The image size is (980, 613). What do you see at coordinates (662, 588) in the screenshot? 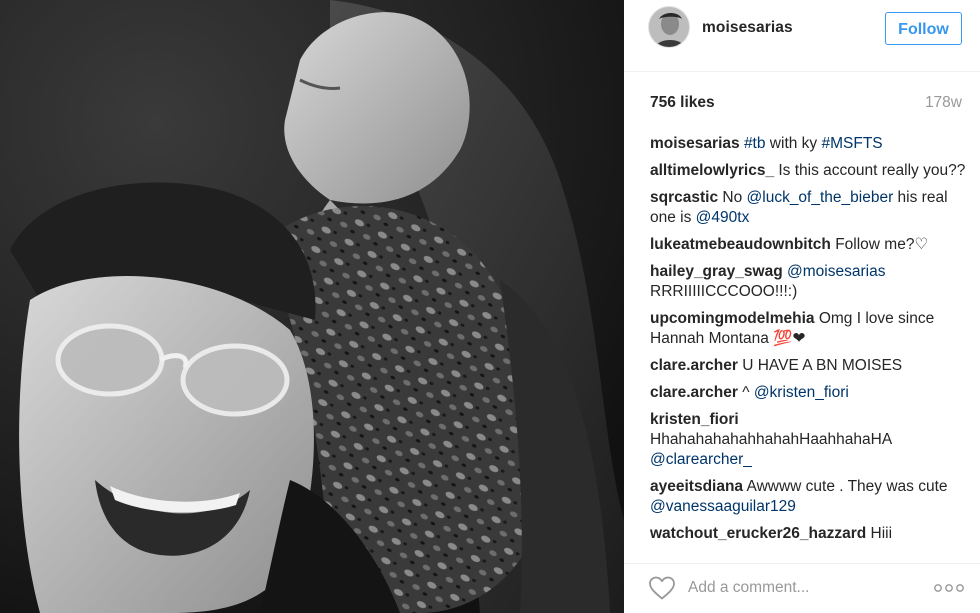
I see `heart-outline-icon` at bounding box center [662, 588].